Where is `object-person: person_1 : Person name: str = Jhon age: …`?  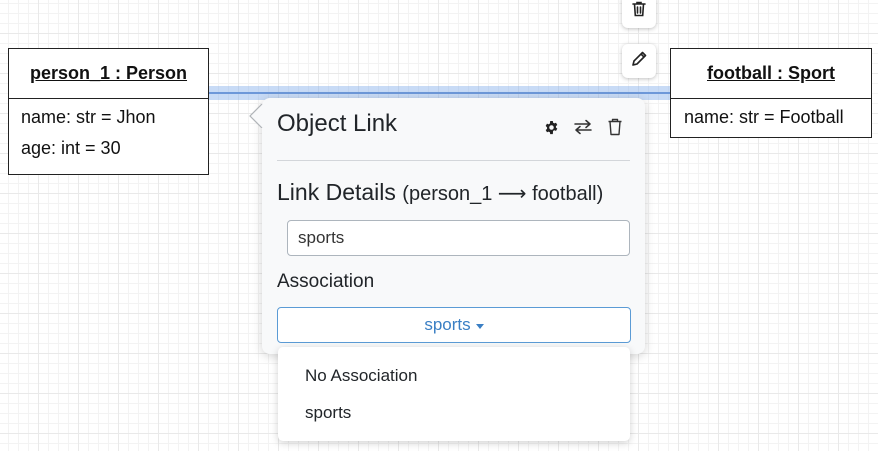 object-person: person_1 : Person name: str = Jhon age: … is located at coordinates (108, 111).